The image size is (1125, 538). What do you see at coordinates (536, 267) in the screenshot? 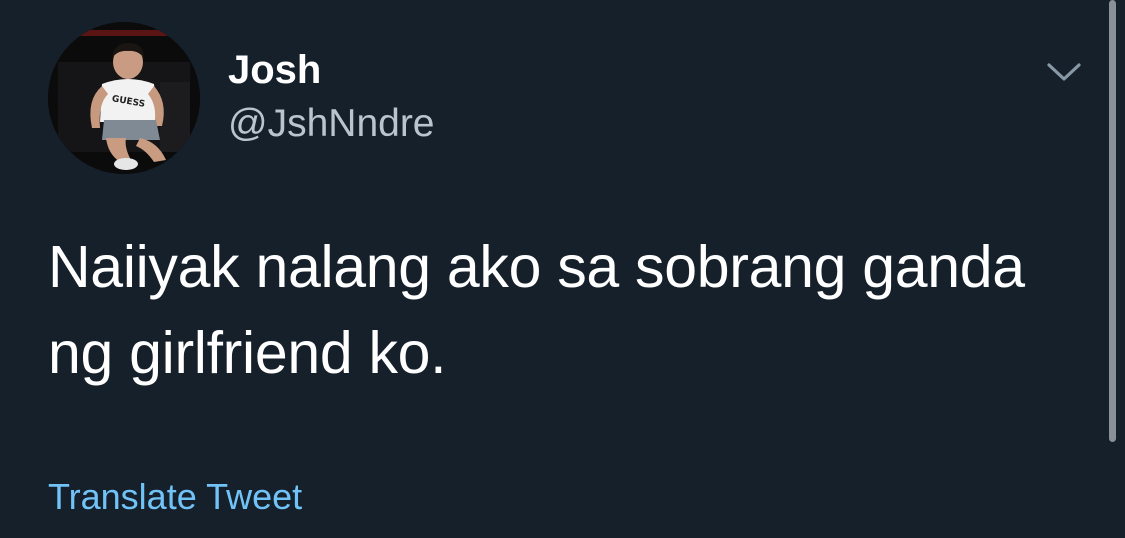
I see `tweet-text-line: Naiiyak nalang ako sa sobrang ganda` at bounding box center [536, 267].